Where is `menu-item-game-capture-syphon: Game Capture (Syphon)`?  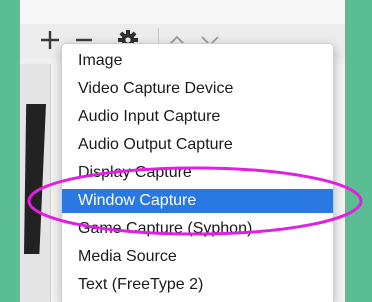 menu-item-game-capture-syphon: Game Capture (Syphon) is located at coordinates (197, 229).